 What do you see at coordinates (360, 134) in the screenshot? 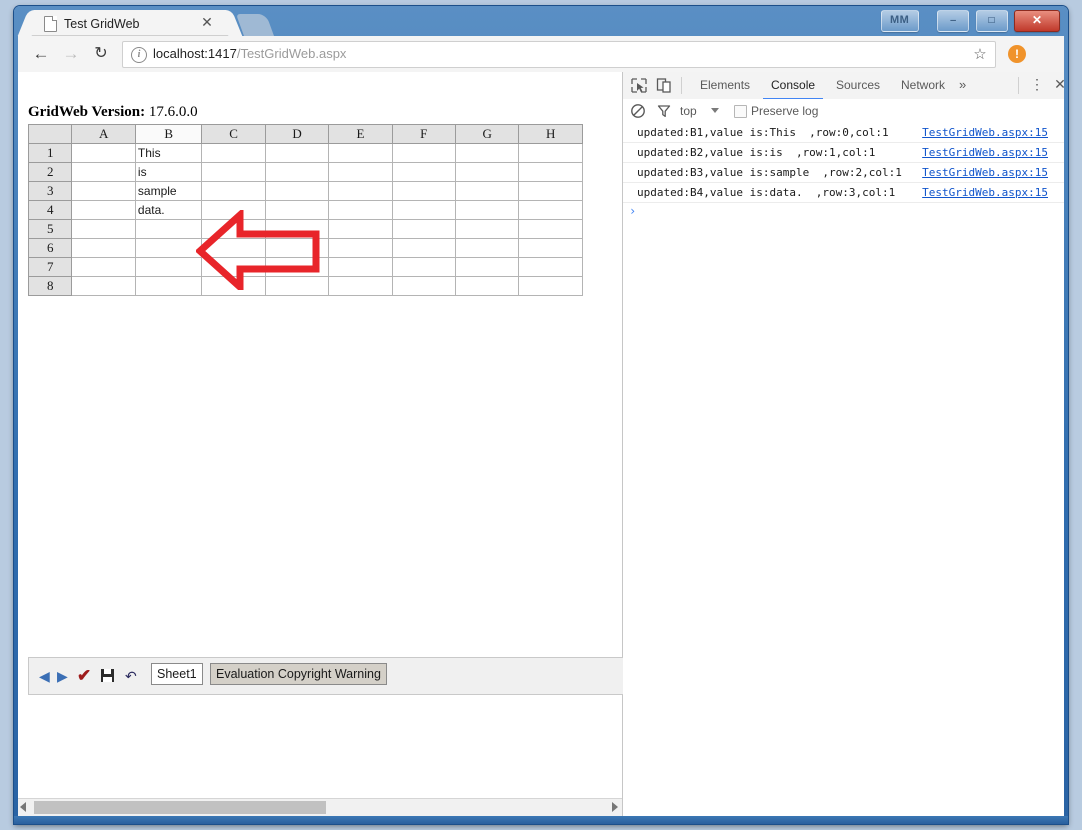
I see `column-header-e: E` at bounding box center [360, 134].